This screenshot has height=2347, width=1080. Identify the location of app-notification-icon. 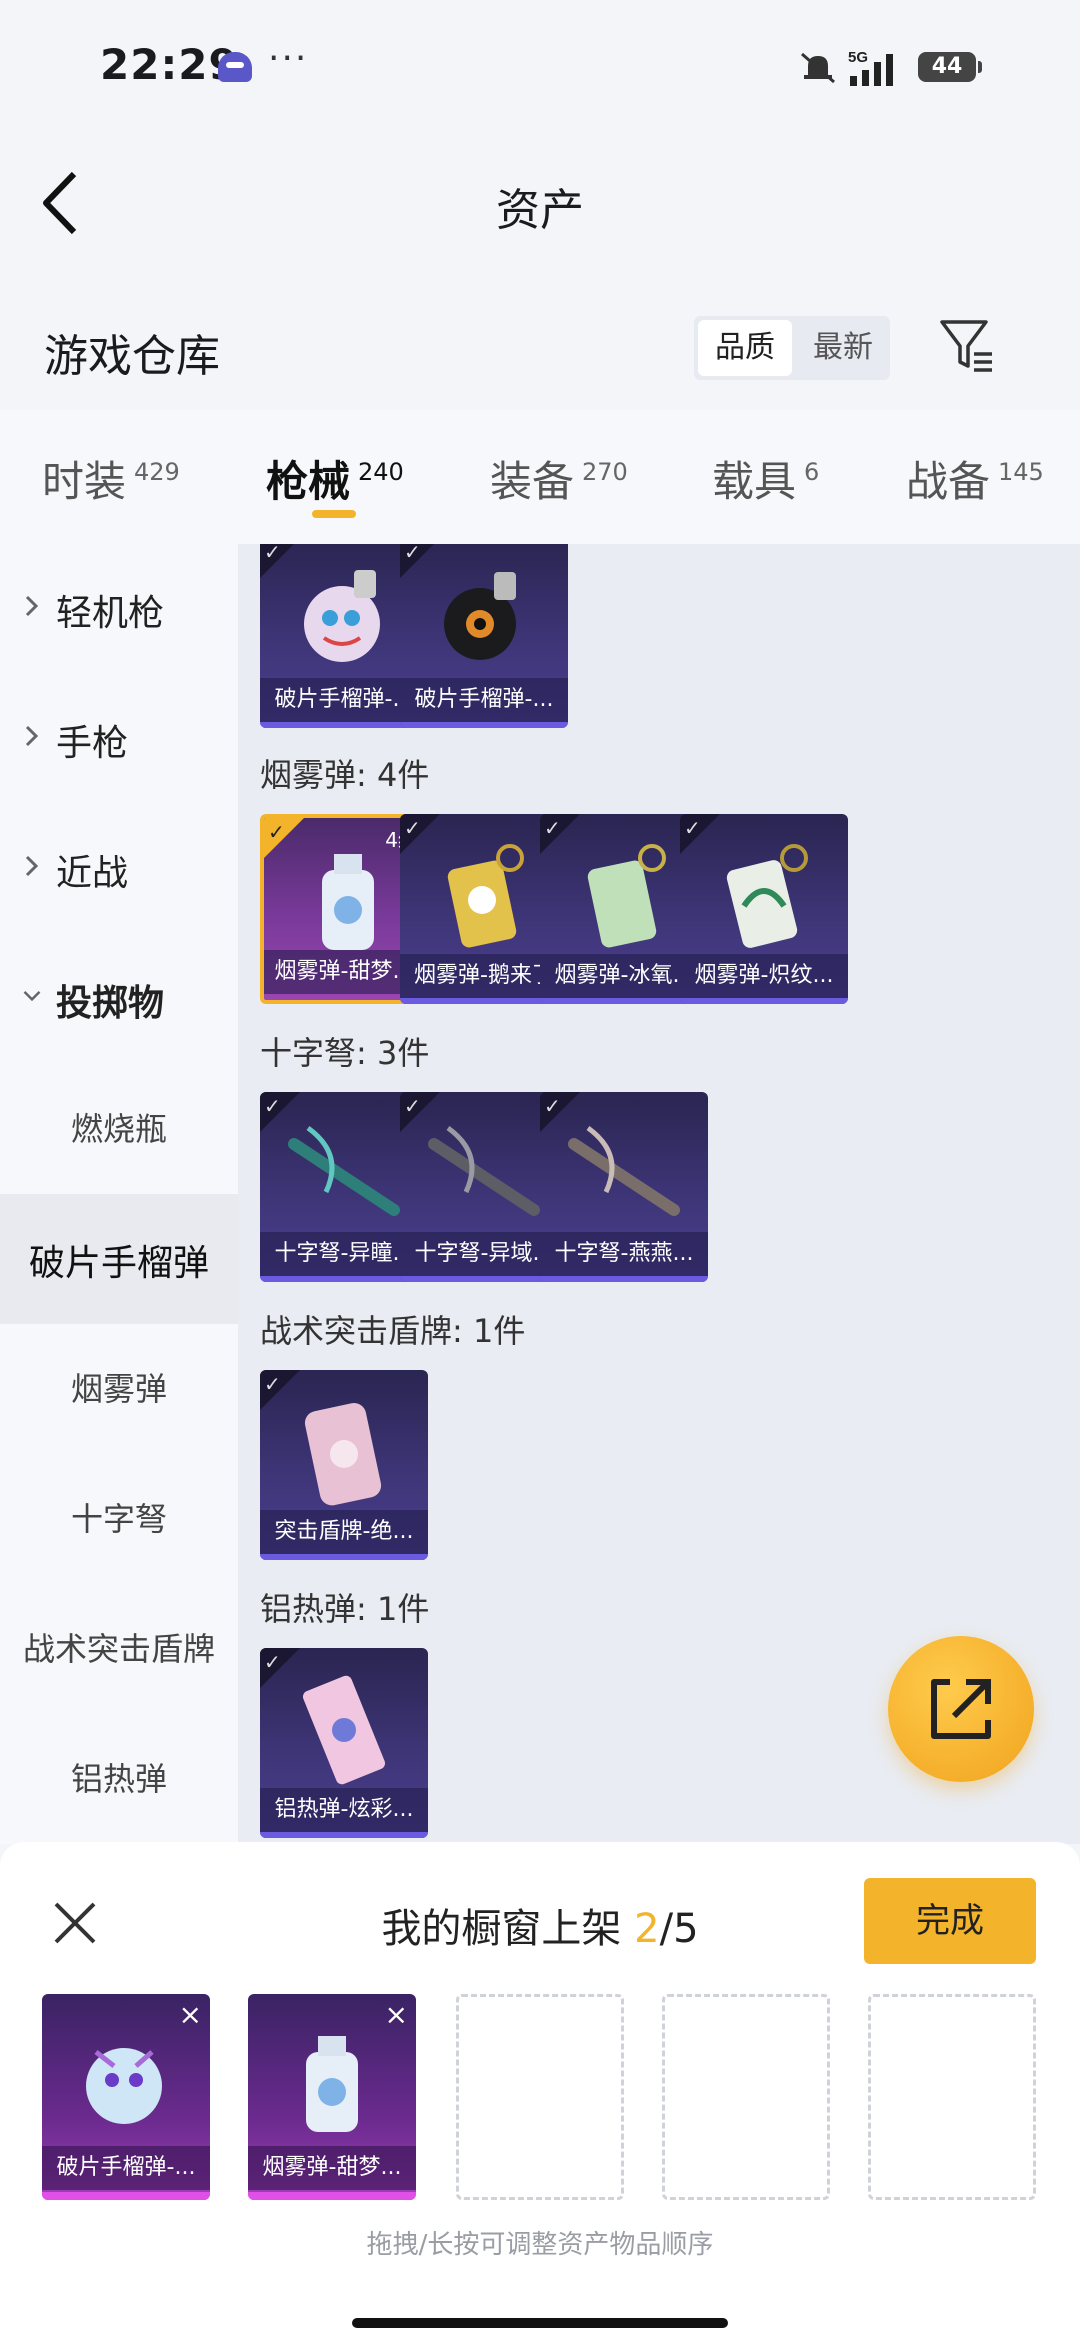
(235, 67).